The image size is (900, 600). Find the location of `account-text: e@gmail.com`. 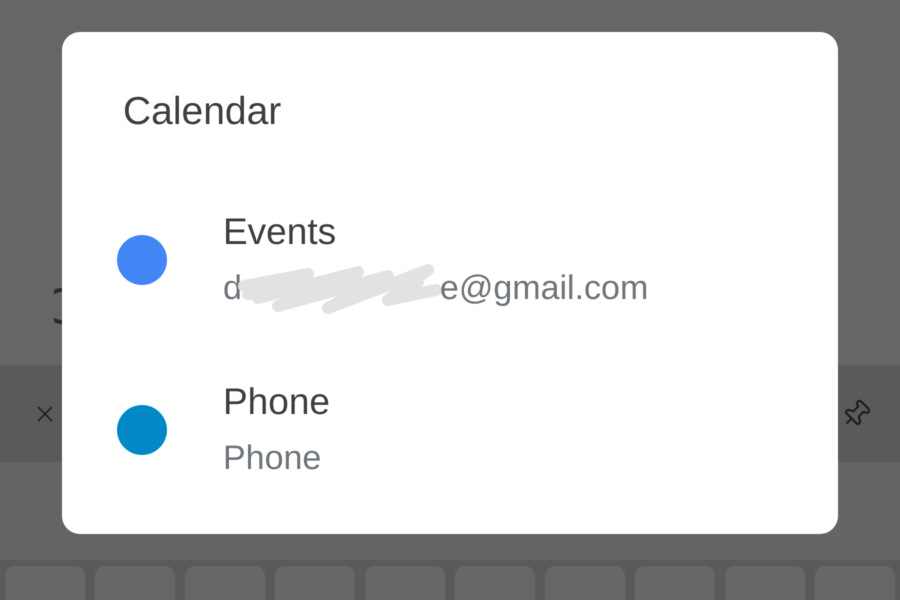

account-text: e@gmail.com is located at coordinates (544, 288).